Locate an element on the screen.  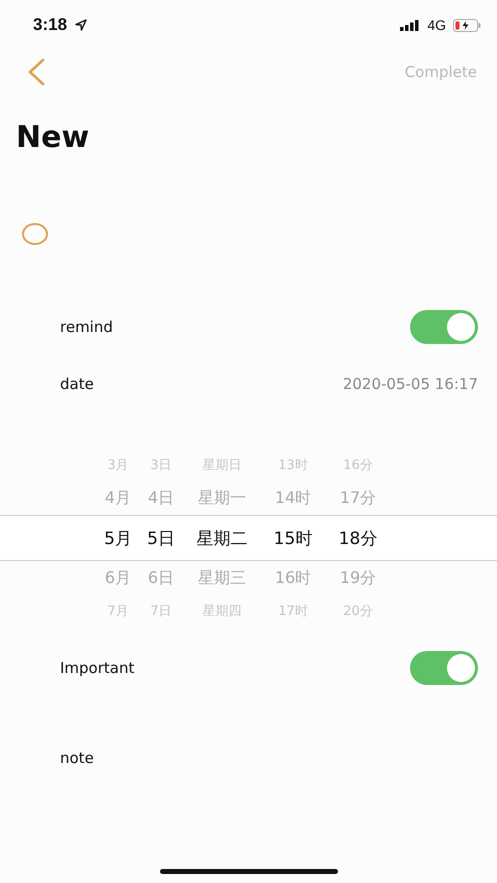
location-arrow-icon is located at coordinates (81, 25).